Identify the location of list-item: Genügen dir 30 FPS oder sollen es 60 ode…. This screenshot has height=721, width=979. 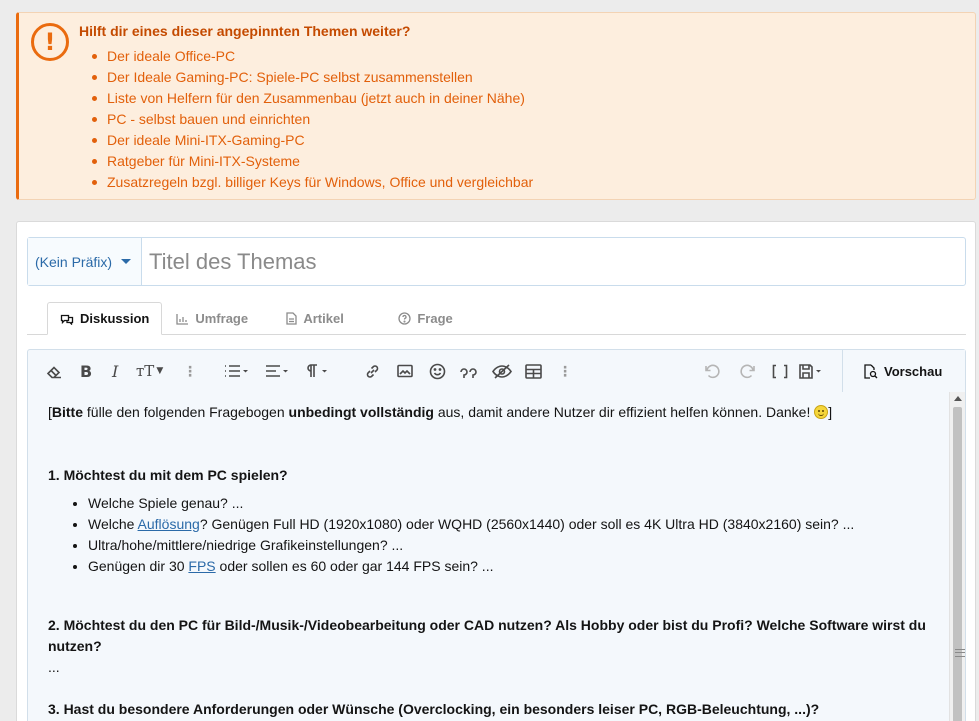
(519, 566).